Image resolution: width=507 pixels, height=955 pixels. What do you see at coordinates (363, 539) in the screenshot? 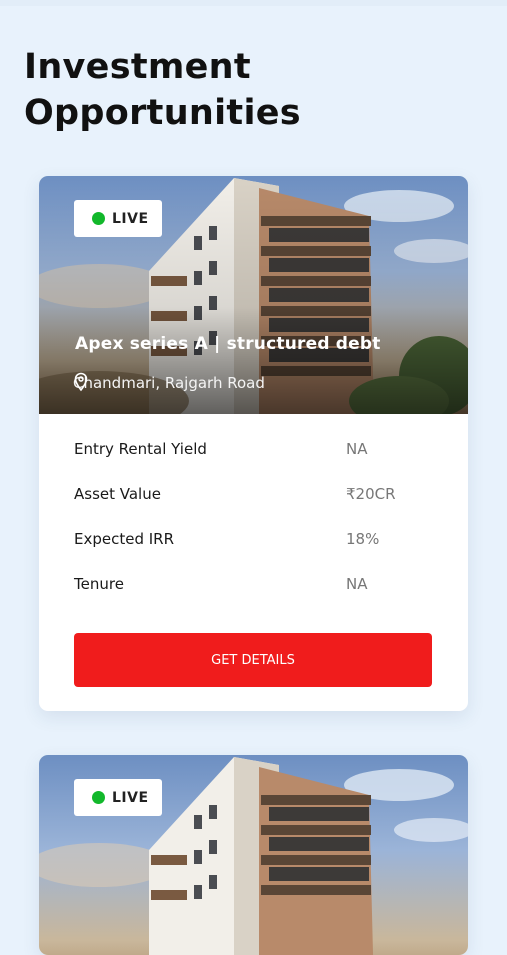
I see `detail-value: 18%` at bounding box center [363, 539].